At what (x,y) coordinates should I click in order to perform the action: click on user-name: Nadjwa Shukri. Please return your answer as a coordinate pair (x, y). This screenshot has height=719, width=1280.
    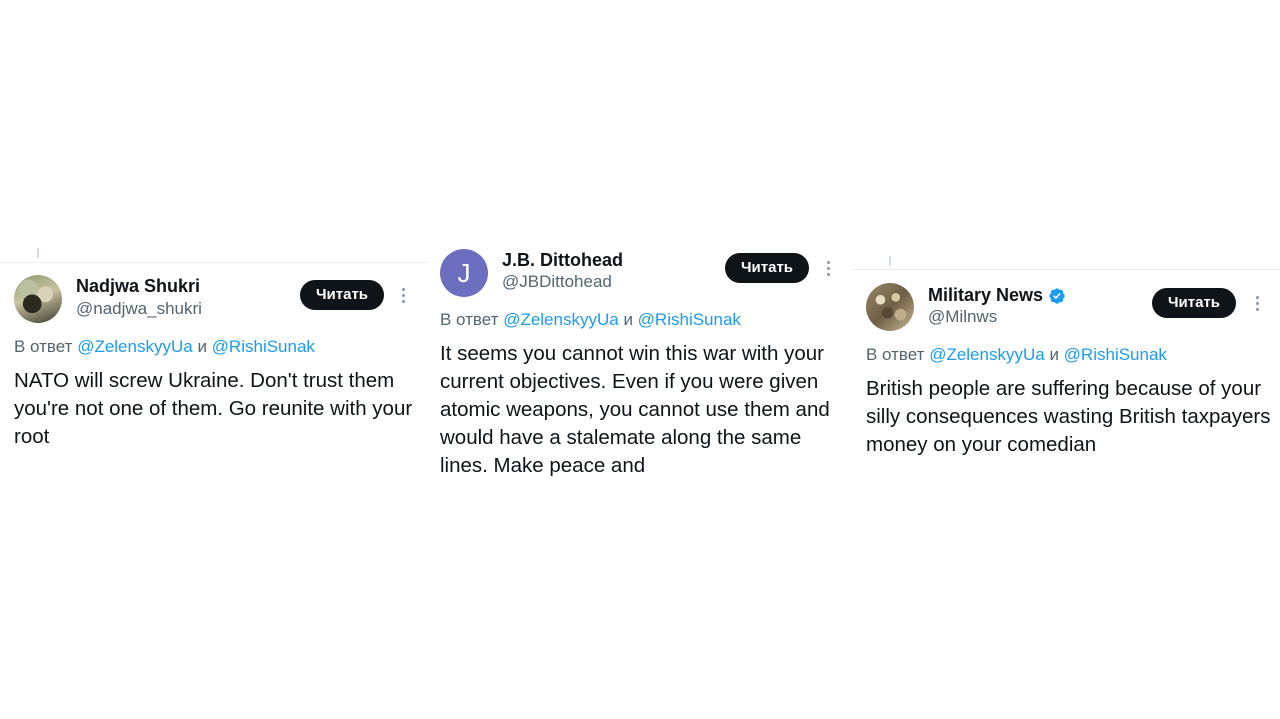
    Looking at the image, I should click on (138, 286).